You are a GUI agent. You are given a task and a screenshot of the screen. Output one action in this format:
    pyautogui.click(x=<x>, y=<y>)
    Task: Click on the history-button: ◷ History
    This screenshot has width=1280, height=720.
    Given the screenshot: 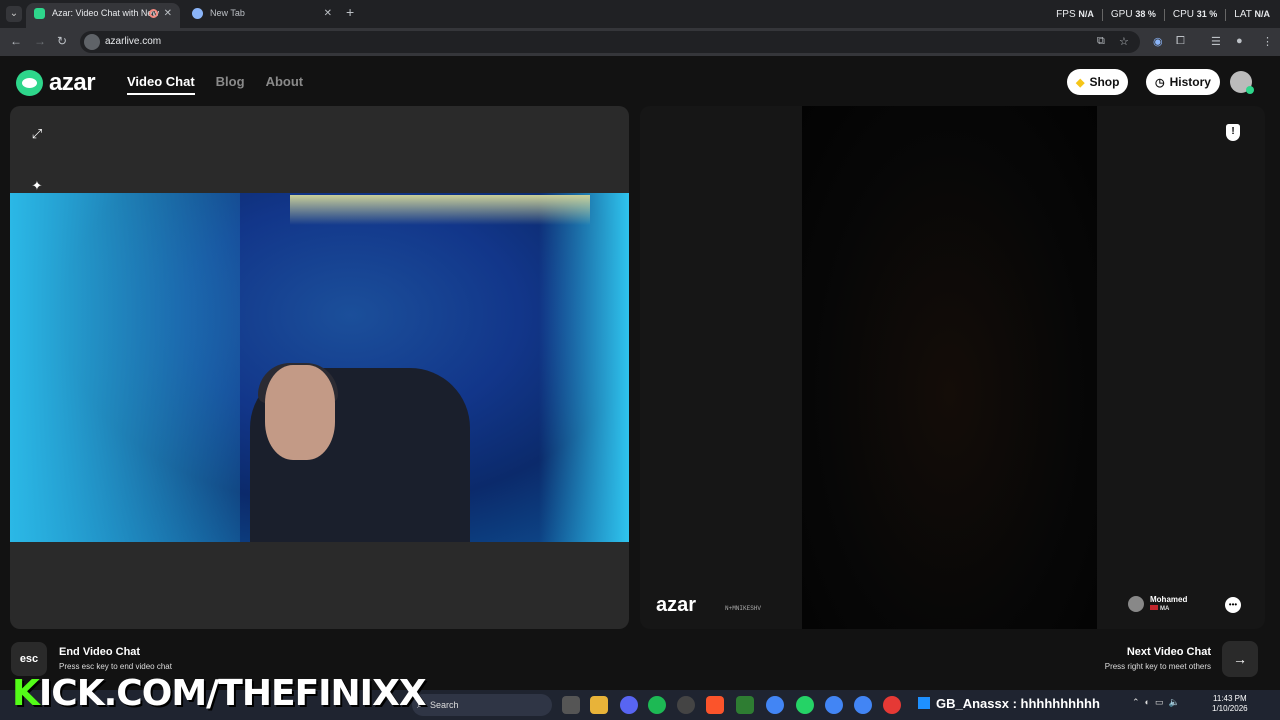 What is the action you would take?
    pyautogui.click(x=1183, y=82)
    